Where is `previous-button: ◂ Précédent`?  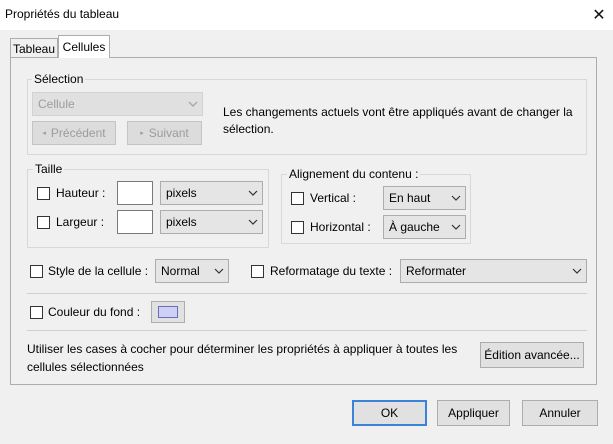 previous-button: ◂ Précédent is located at coordinates (74, 133).